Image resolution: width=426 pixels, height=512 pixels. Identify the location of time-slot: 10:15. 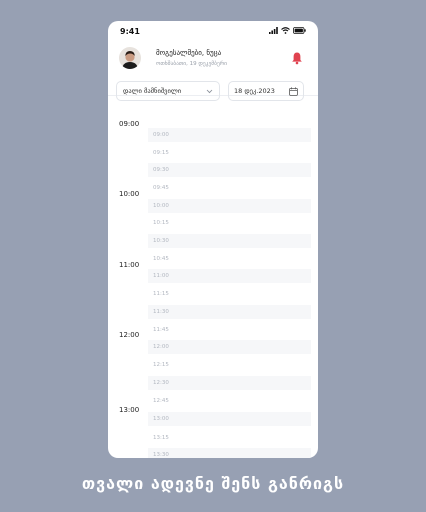
(229, 223).